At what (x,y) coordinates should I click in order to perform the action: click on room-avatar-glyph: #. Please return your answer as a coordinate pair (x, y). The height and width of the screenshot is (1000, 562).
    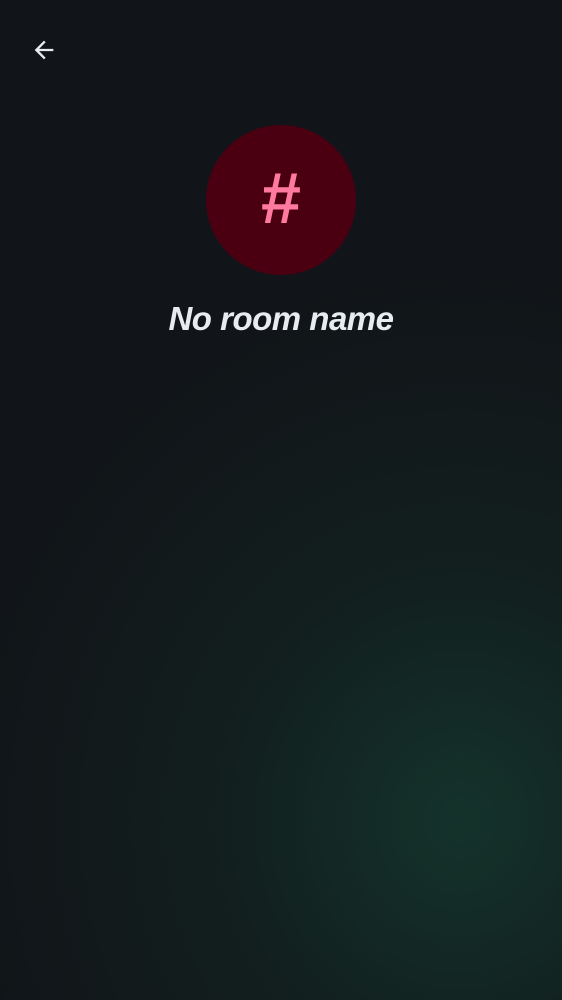
    Looking at the image, I should click on (281, 199).